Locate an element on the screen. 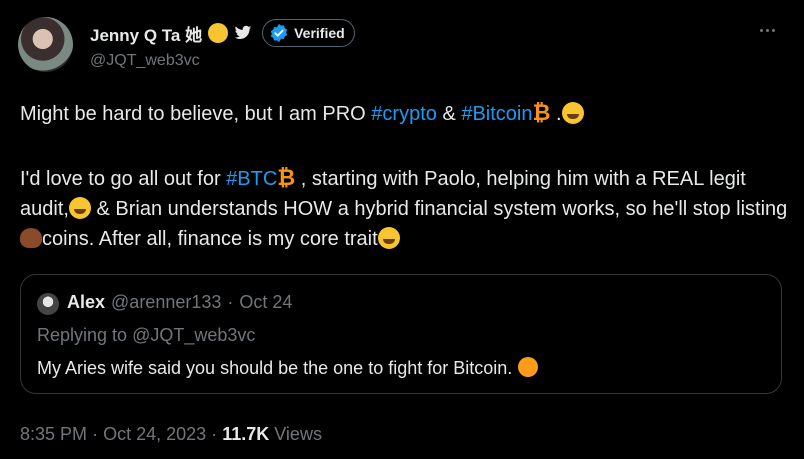  tweet-meta: 8:35 PM · Oct 24, 2023 · 11.7K Views is located at coordinates (171, 434).